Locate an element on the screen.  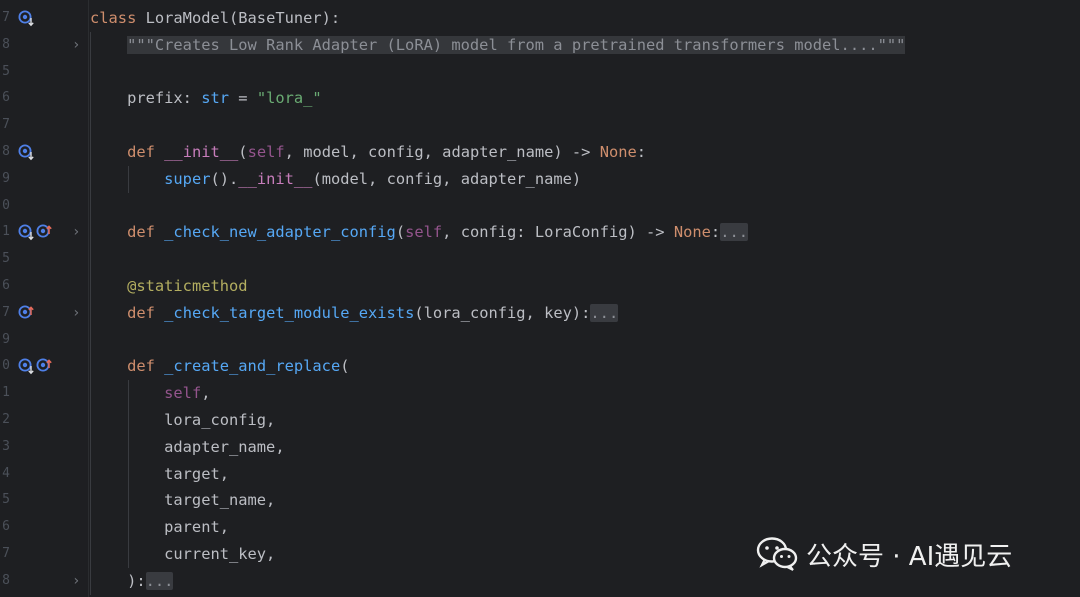
code-text: prefix: str = "lora_" is located at coordinates (206, 98).